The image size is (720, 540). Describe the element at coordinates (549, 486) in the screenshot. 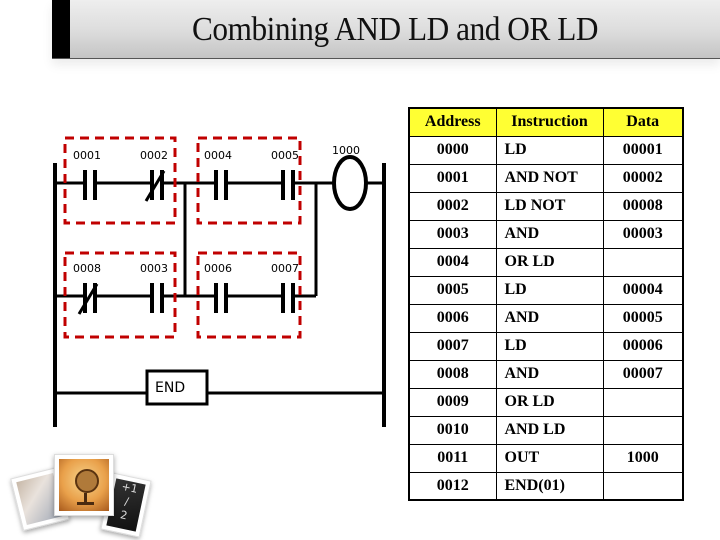

I see `instruction-cell: END(01)` at that location.